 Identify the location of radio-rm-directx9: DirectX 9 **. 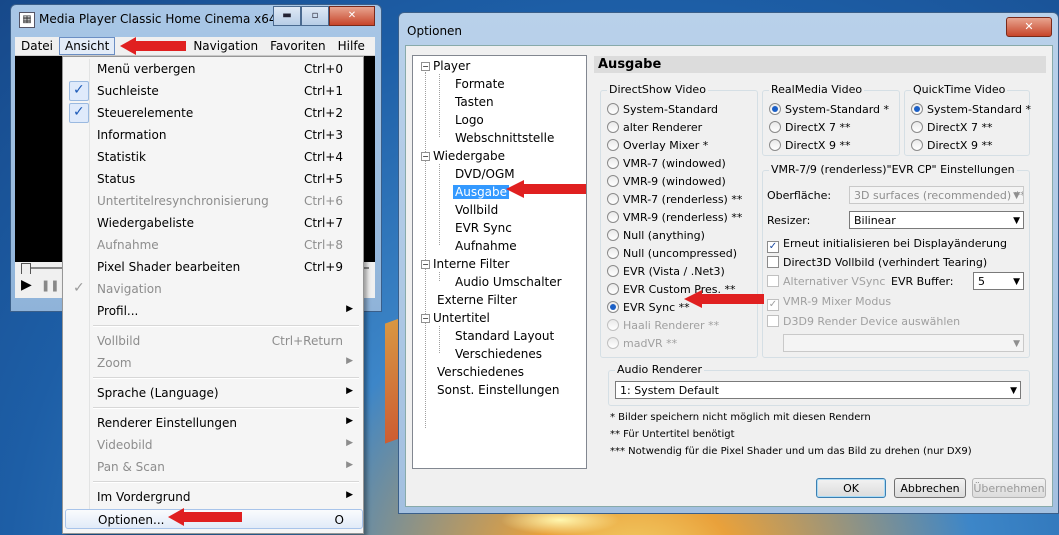
(809, 147).